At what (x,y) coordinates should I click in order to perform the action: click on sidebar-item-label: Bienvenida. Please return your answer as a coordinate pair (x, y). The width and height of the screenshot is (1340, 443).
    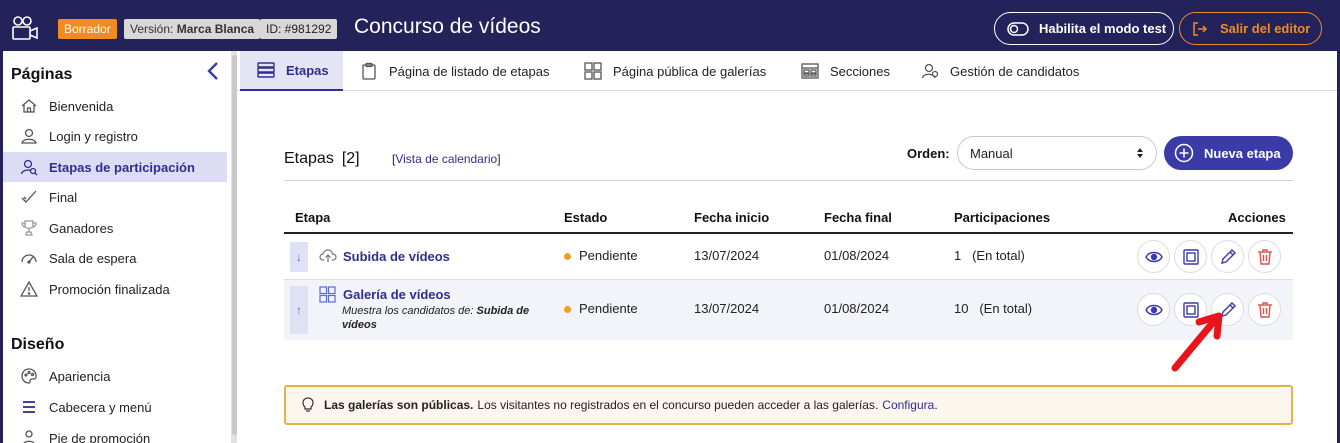
    Looking at the image, I should click on (81, 106).